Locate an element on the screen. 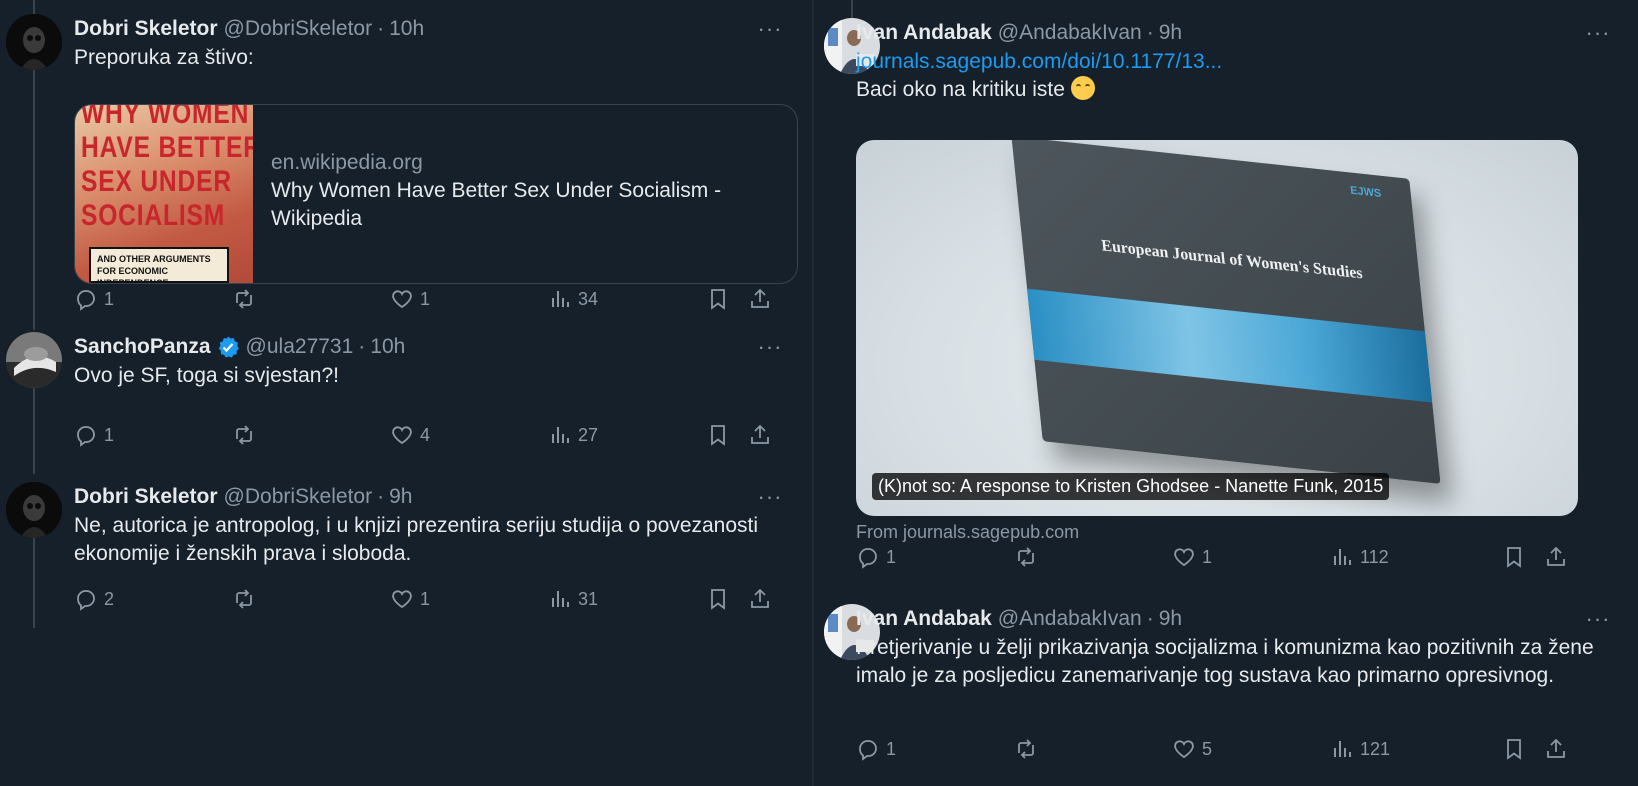  views-button: 34 is located at coordinates (627, 299).